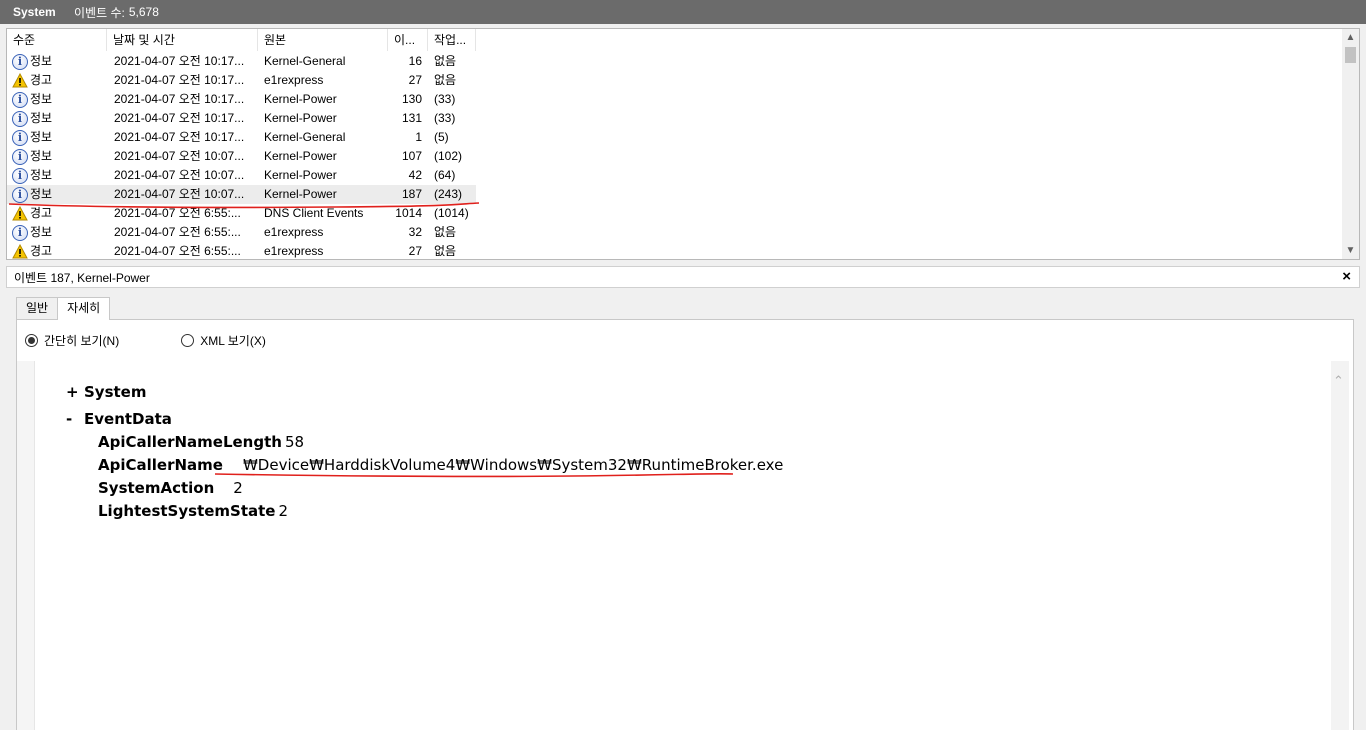 This screenshot has height=730, width=1366. I want to click on field-row: SystemAction 2, so click(440, 487).